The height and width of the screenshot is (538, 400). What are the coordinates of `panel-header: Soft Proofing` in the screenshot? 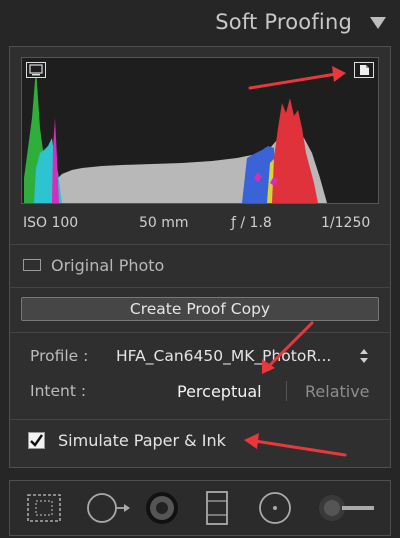 It's located at (200, 22).